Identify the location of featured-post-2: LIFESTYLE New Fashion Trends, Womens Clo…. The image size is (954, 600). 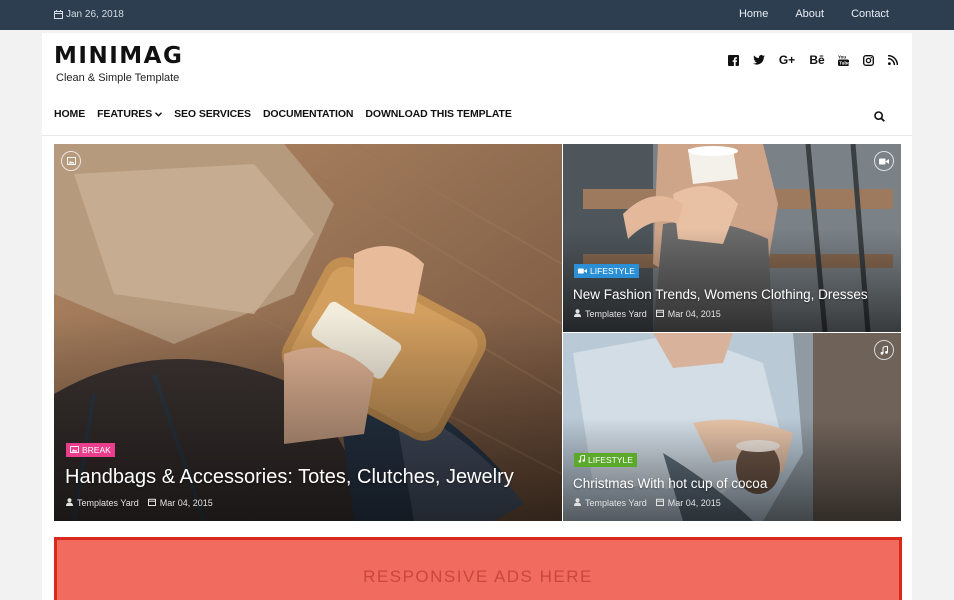
(732, 238).